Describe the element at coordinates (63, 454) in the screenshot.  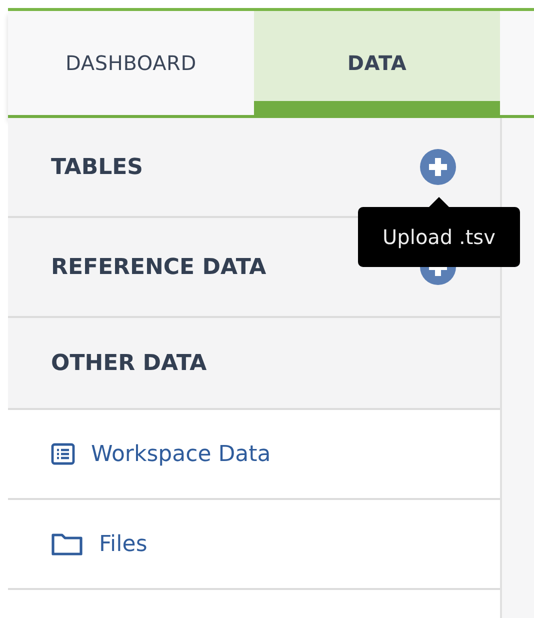
I see `list-icon` at that location.